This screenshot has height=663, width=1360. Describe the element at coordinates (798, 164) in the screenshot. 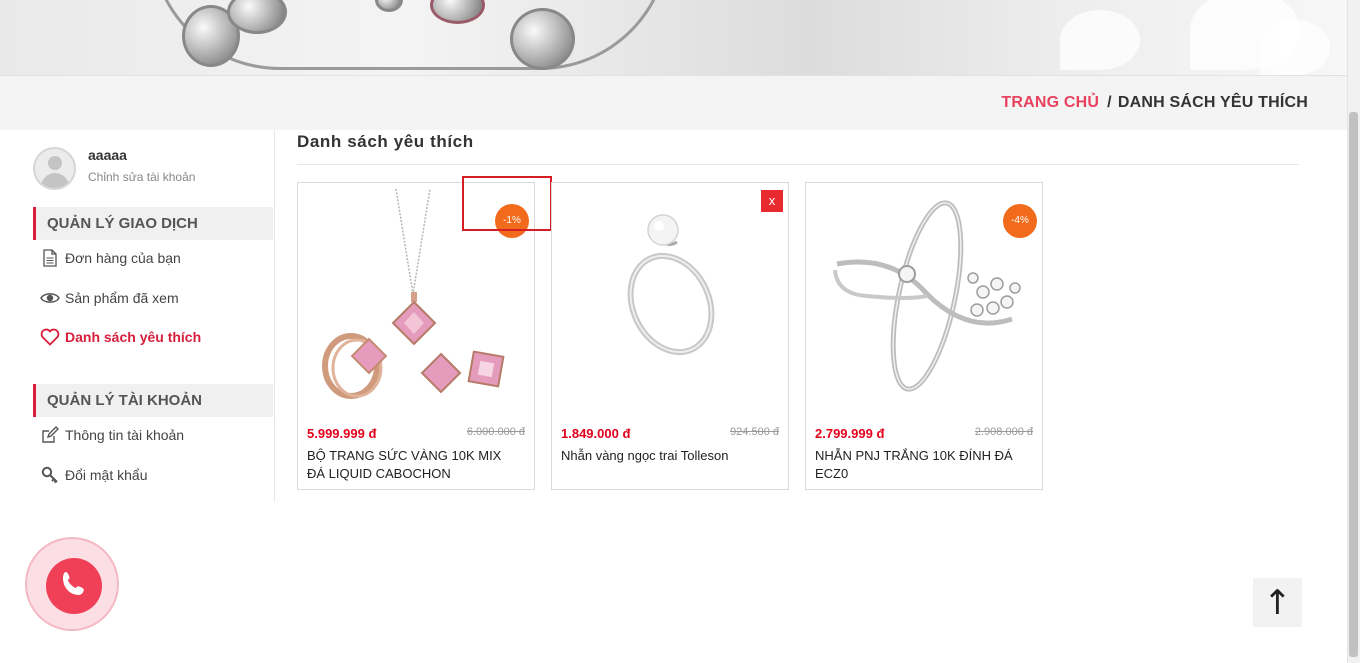

I see `title-divider` at that location.